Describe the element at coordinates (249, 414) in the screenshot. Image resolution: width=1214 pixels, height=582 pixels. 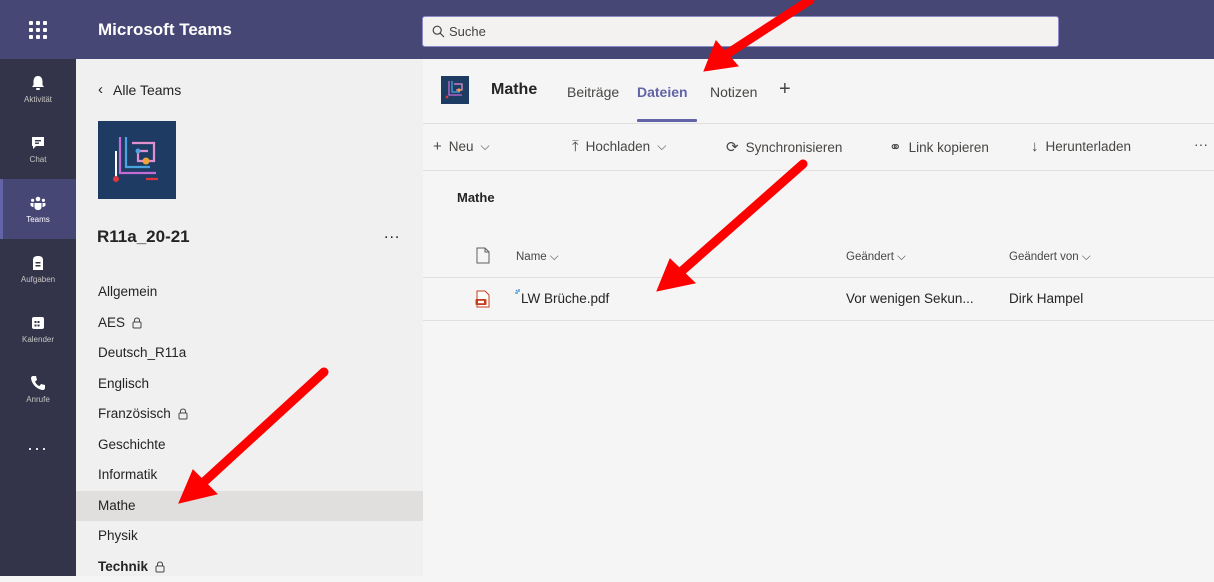
I see `channel-item-franzoesisch: Französisch` at that location.